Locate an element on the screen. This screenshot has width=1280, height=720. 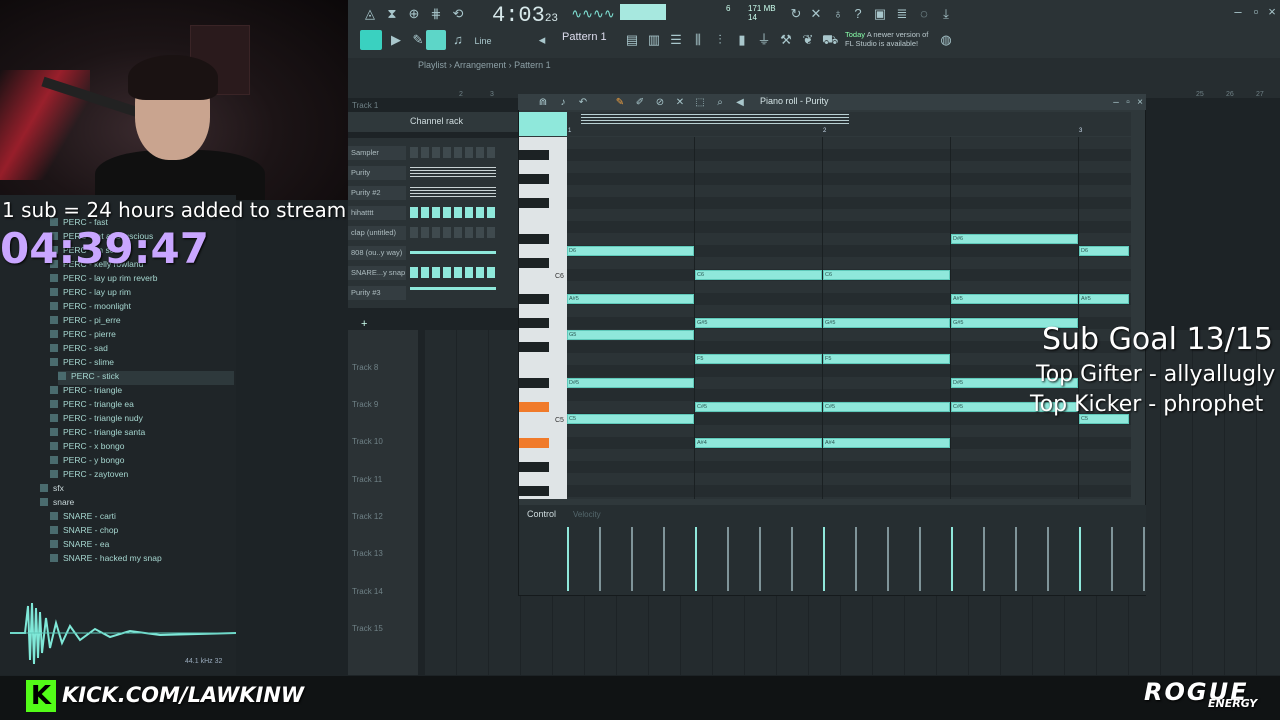
browser-file: PERC - triangle ea is located at coordinates (92, 406).